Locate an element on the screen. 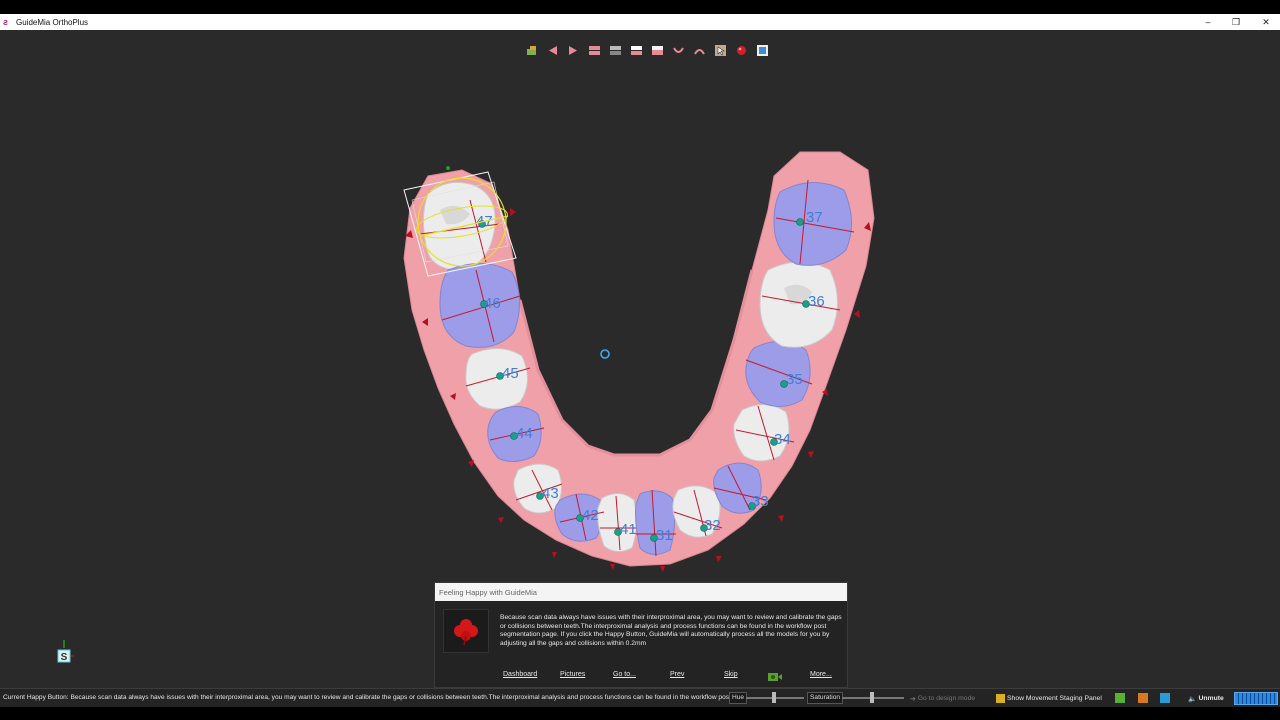 This screenshot has width=1280, height=720. happy-button-icon is located at coordinates (775, 679).